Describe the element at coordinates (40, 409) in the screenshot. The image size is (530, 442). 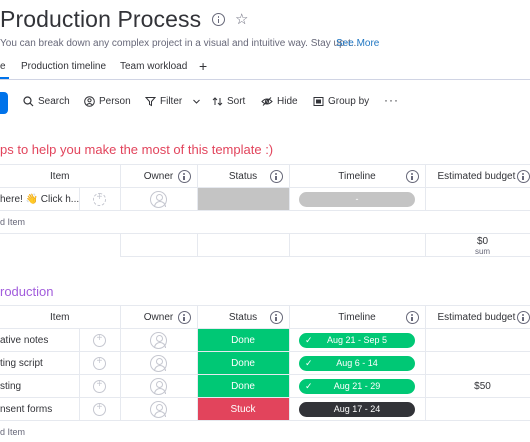
I see `item-name-cell: nsent forms` at that location.